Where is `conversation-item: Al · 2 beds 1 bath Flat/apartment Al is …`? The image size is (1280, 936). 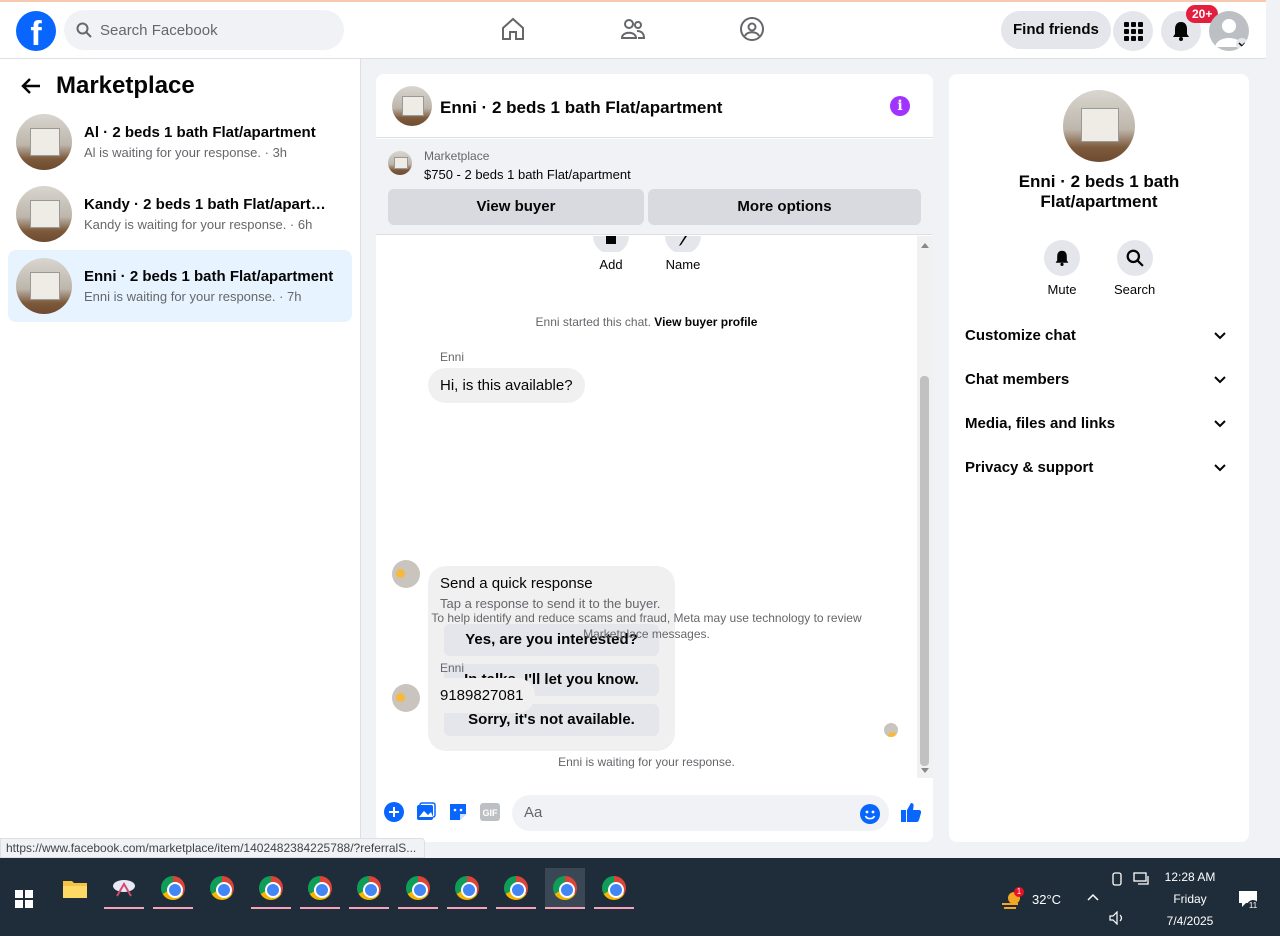 conversation-item: Al · 2 beds 1 bath Flat/apartment Al is … is located at coordinates (180, 142).